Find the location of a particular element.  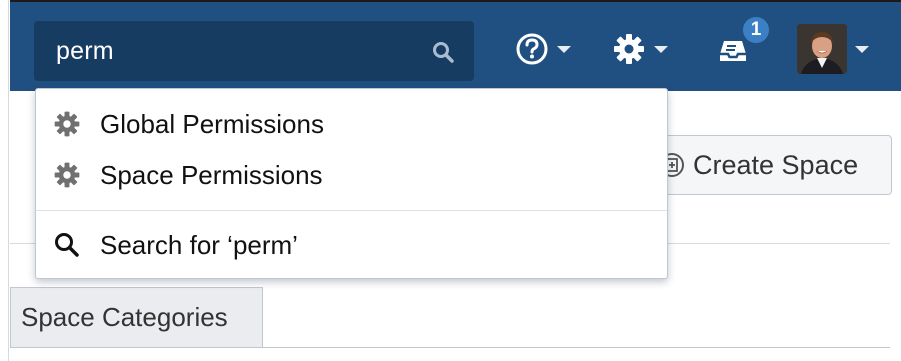

suggestion-global-permissions: Global Permissions is located at coordinates (351, 124).